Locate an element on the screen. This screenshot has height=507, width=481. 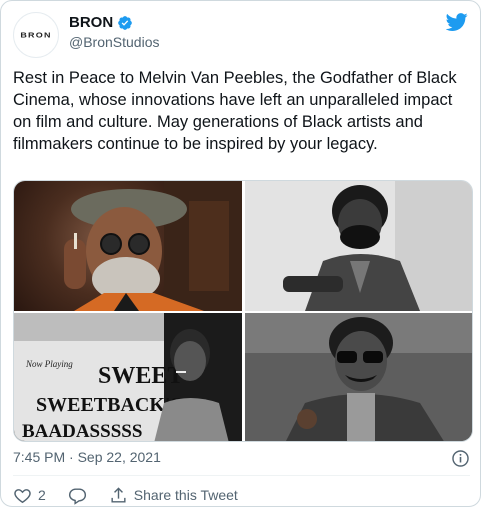
heart-icon is located at coordinates (22, 495).